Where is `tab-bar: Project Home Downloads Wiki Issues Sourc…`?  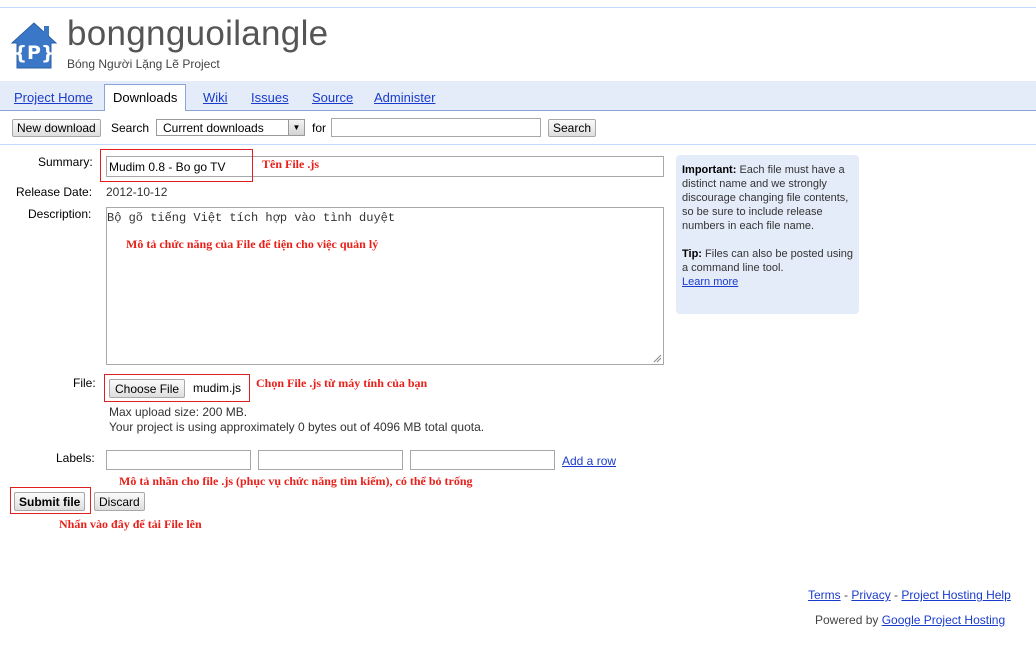 tab-bar: Project Home Downloads Wiki Issues Sourc… is located at coordinates (518, 96).